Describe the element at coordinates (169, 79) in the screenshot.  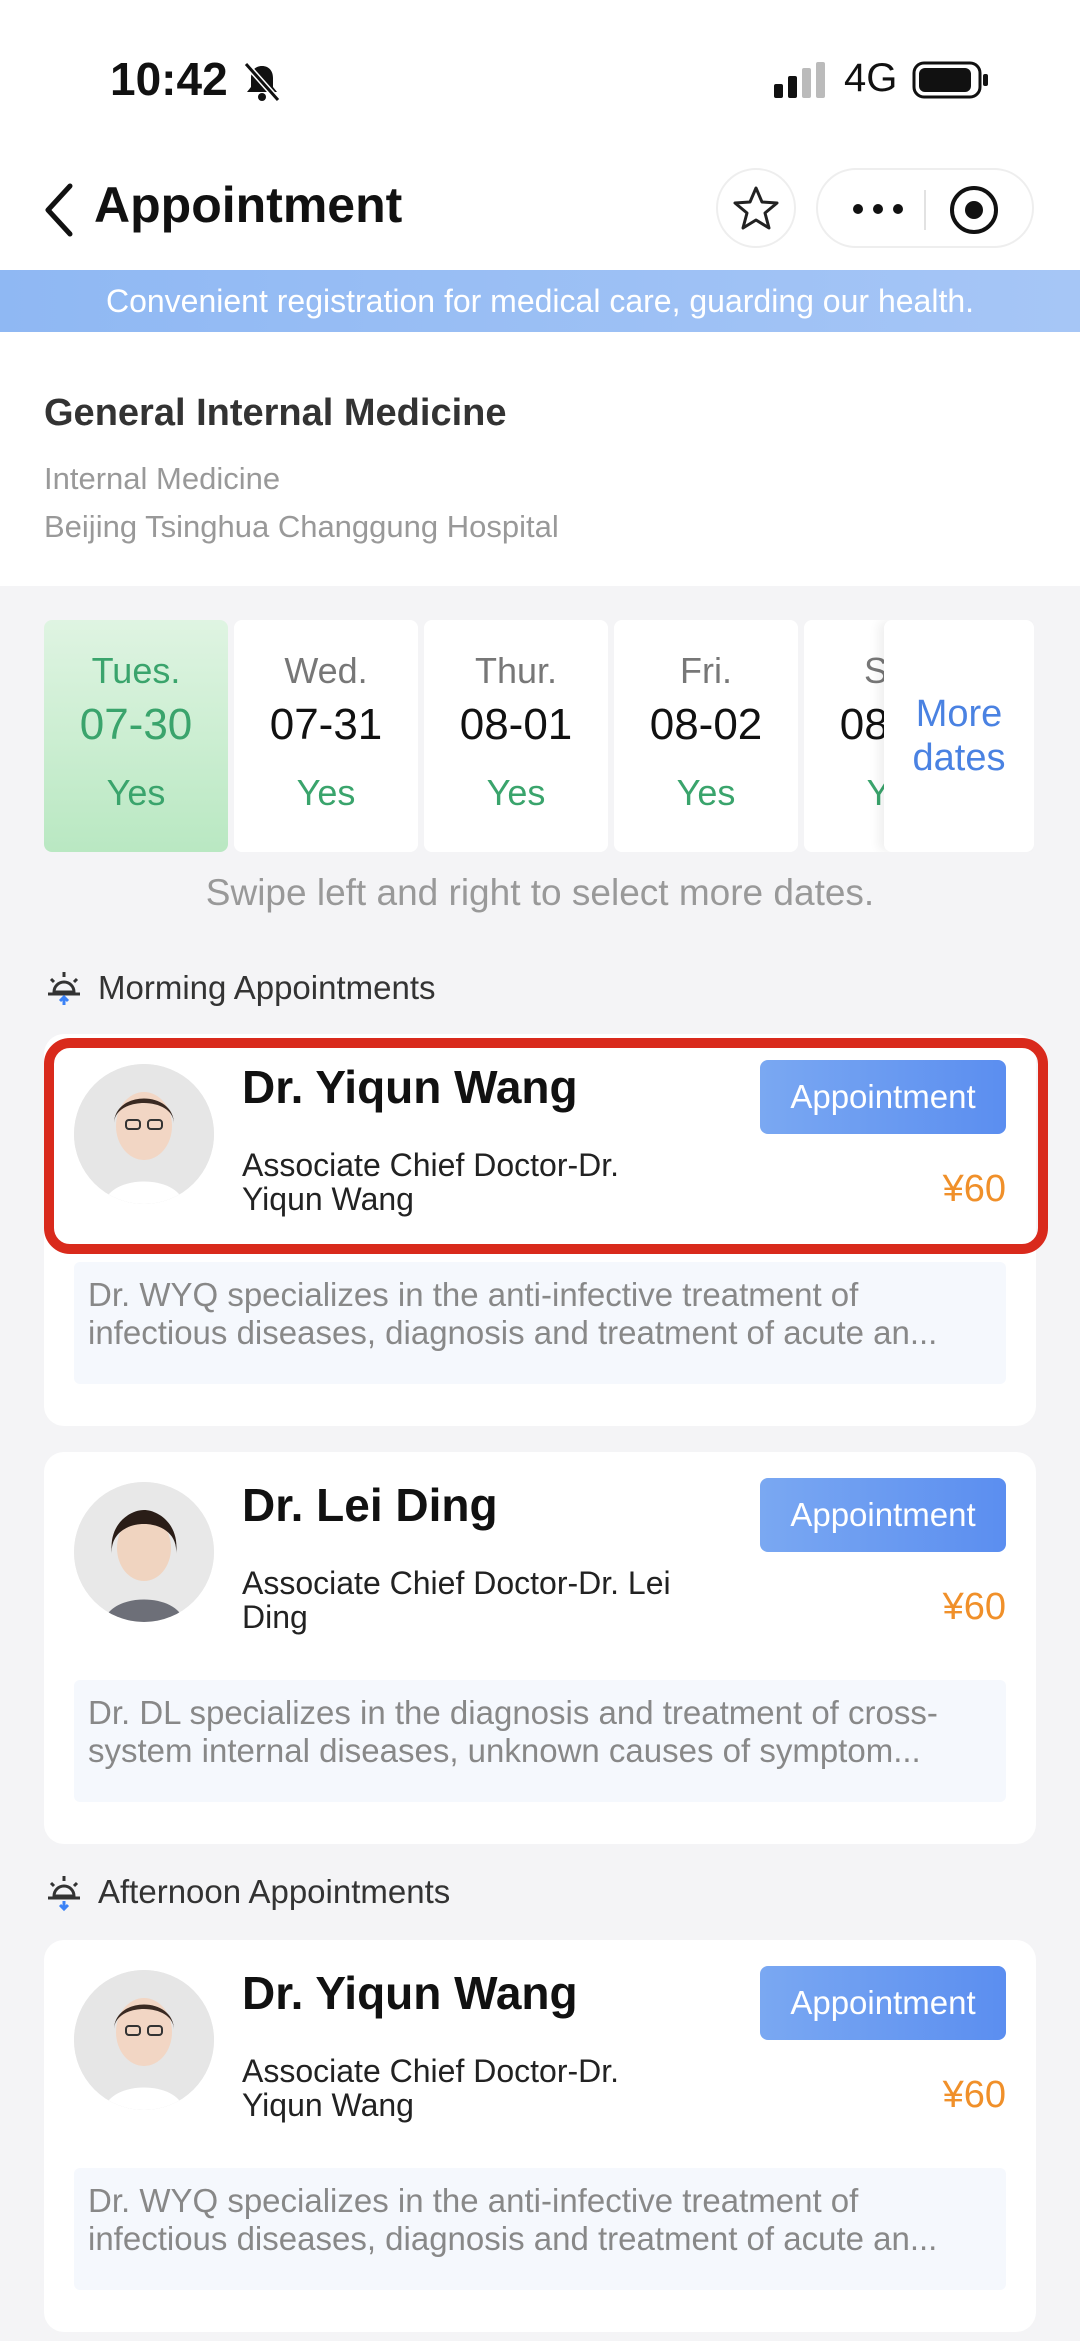
I see `status-time: 10:42` at that location.